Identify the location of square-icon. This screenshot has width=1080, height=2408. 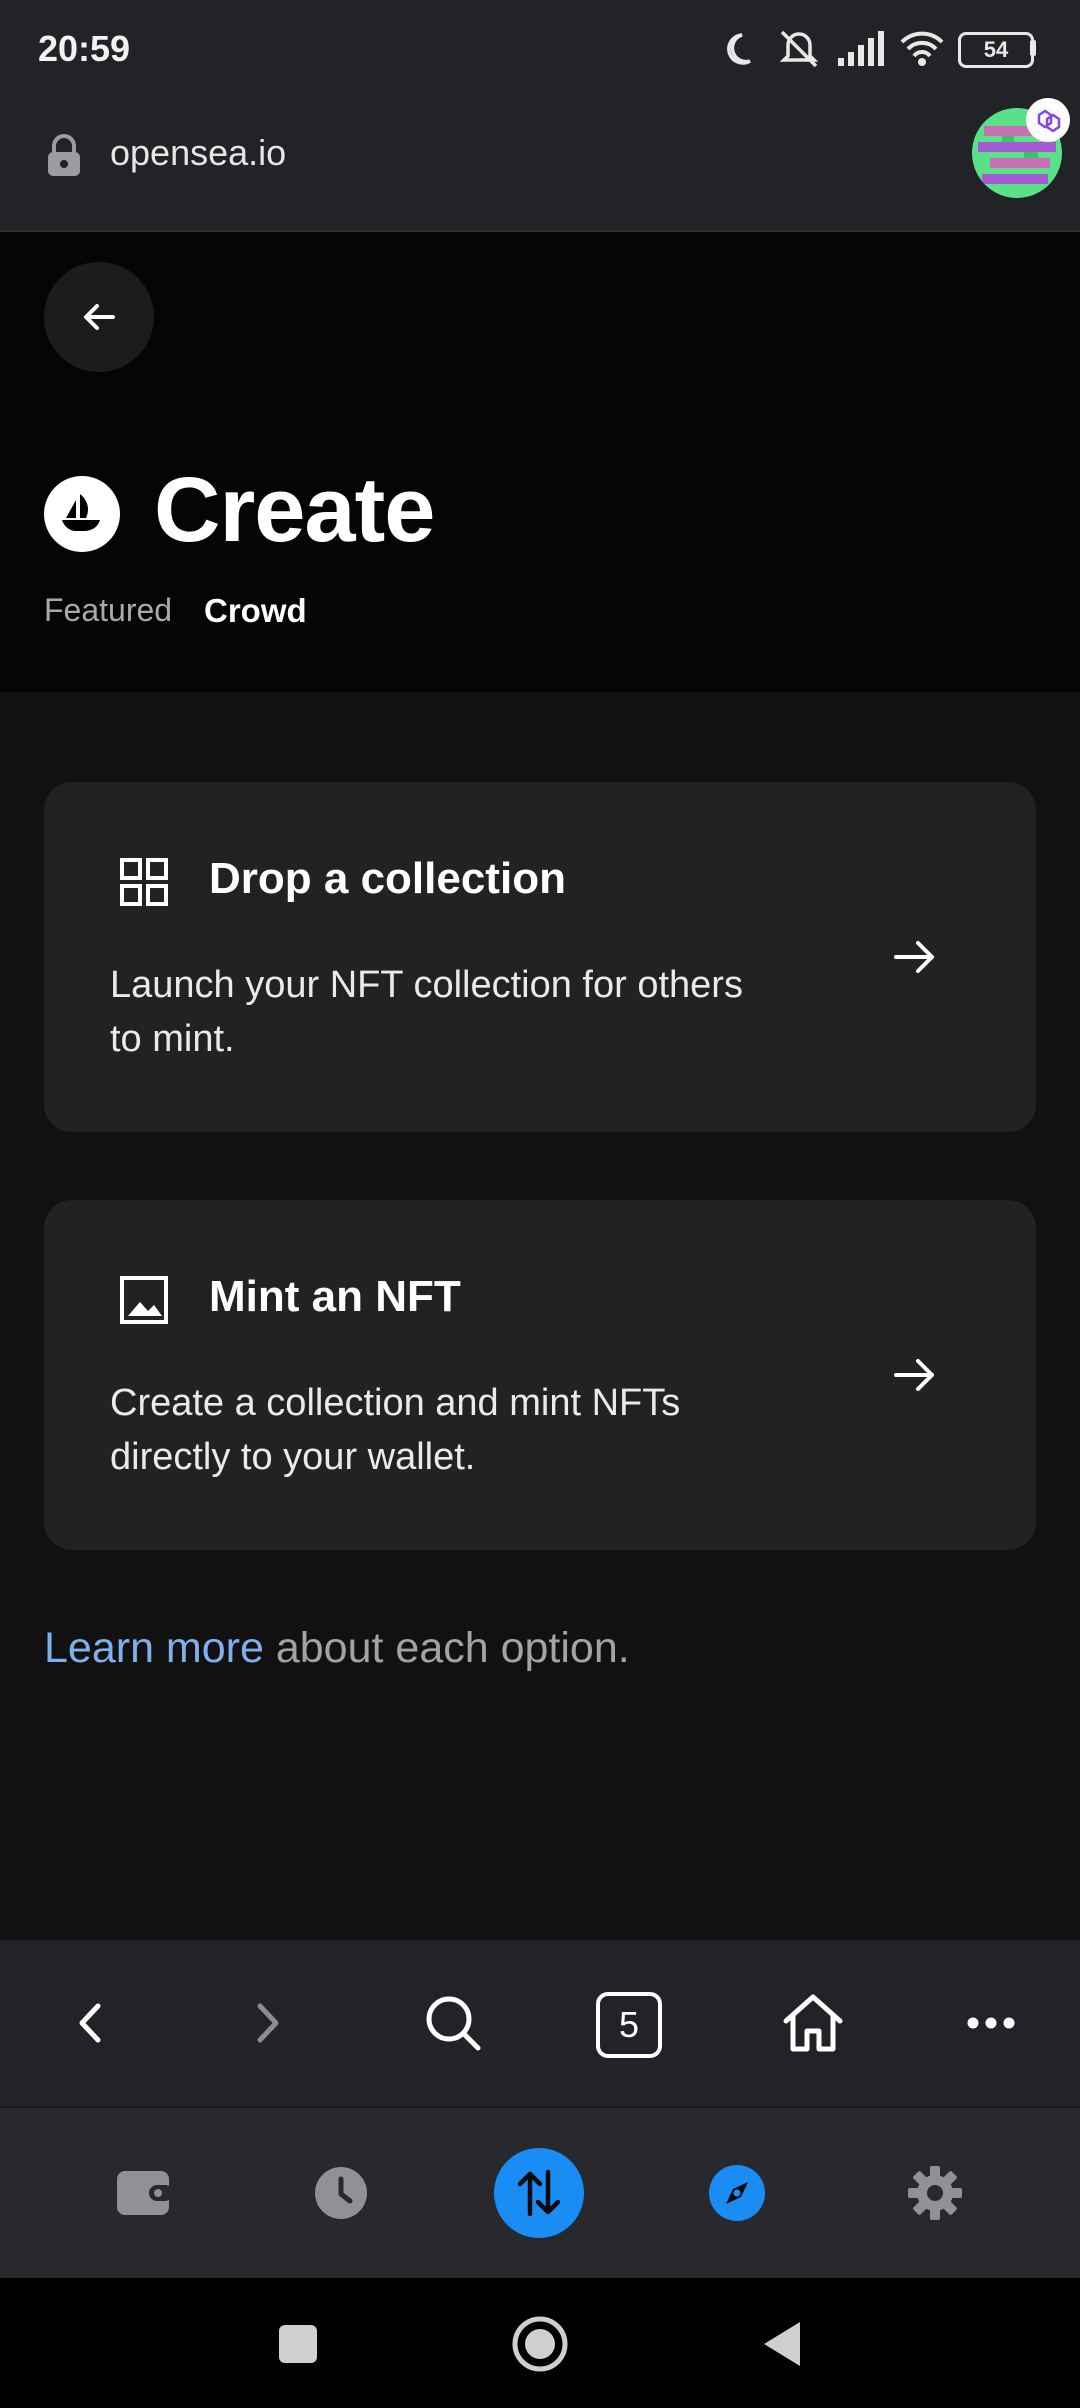
(298, 2344).